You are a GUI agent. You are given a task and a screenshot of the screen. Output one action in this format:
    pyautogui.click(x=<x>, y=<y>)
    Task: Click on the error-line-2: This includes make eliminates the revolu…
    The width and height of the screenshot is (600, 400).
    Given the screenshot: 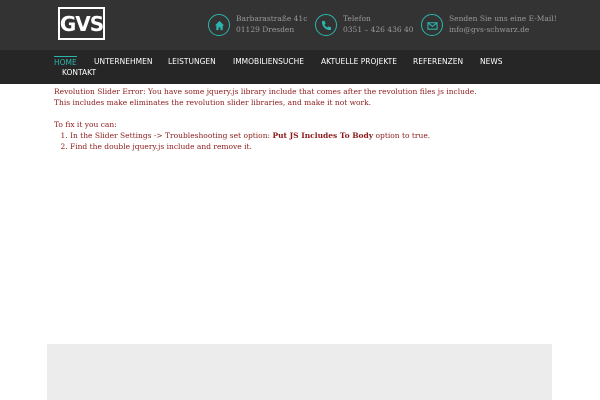 What is the action you would take?
    pyautogui.click(x=213, y=102)
    